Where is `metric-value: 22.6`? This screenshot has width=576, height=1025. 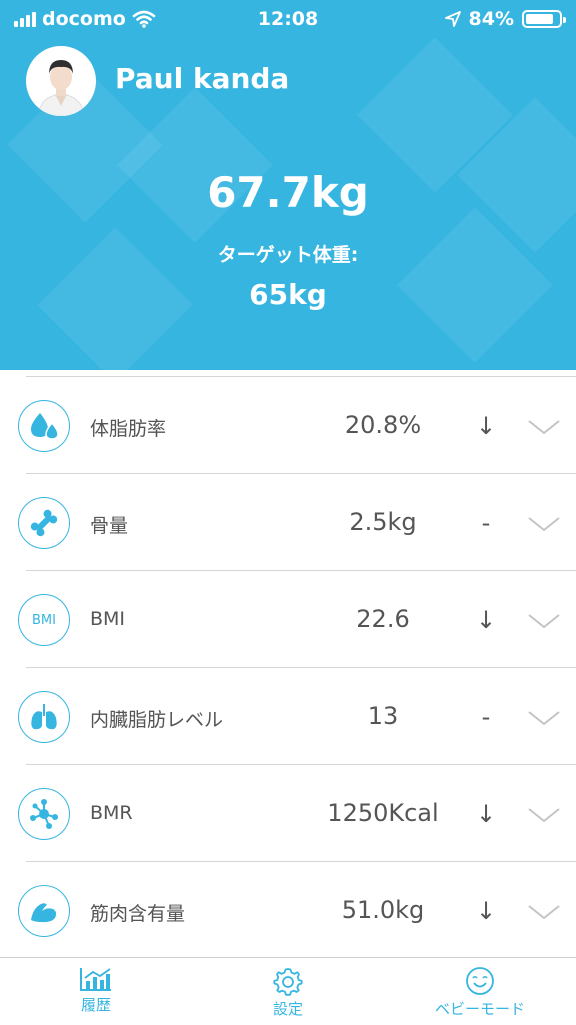 metric-value: 22.6 is located at coordinates (383, 619).